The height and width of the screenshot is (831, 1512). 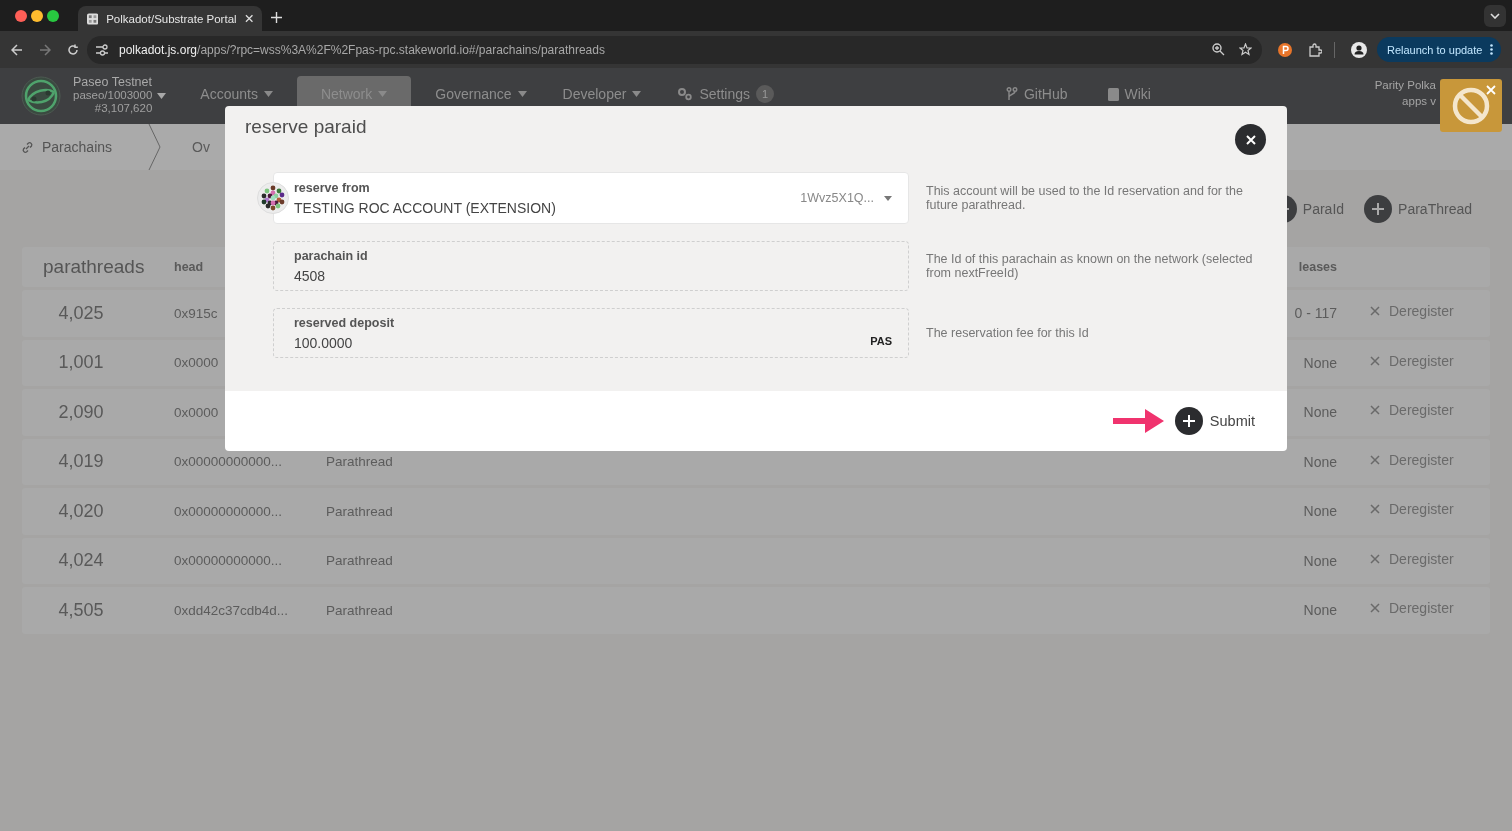 What do you see at coordinates (345, 322) in the screenshot?
I see `field-label: reserved deposit` at bounding box center [345, 322].